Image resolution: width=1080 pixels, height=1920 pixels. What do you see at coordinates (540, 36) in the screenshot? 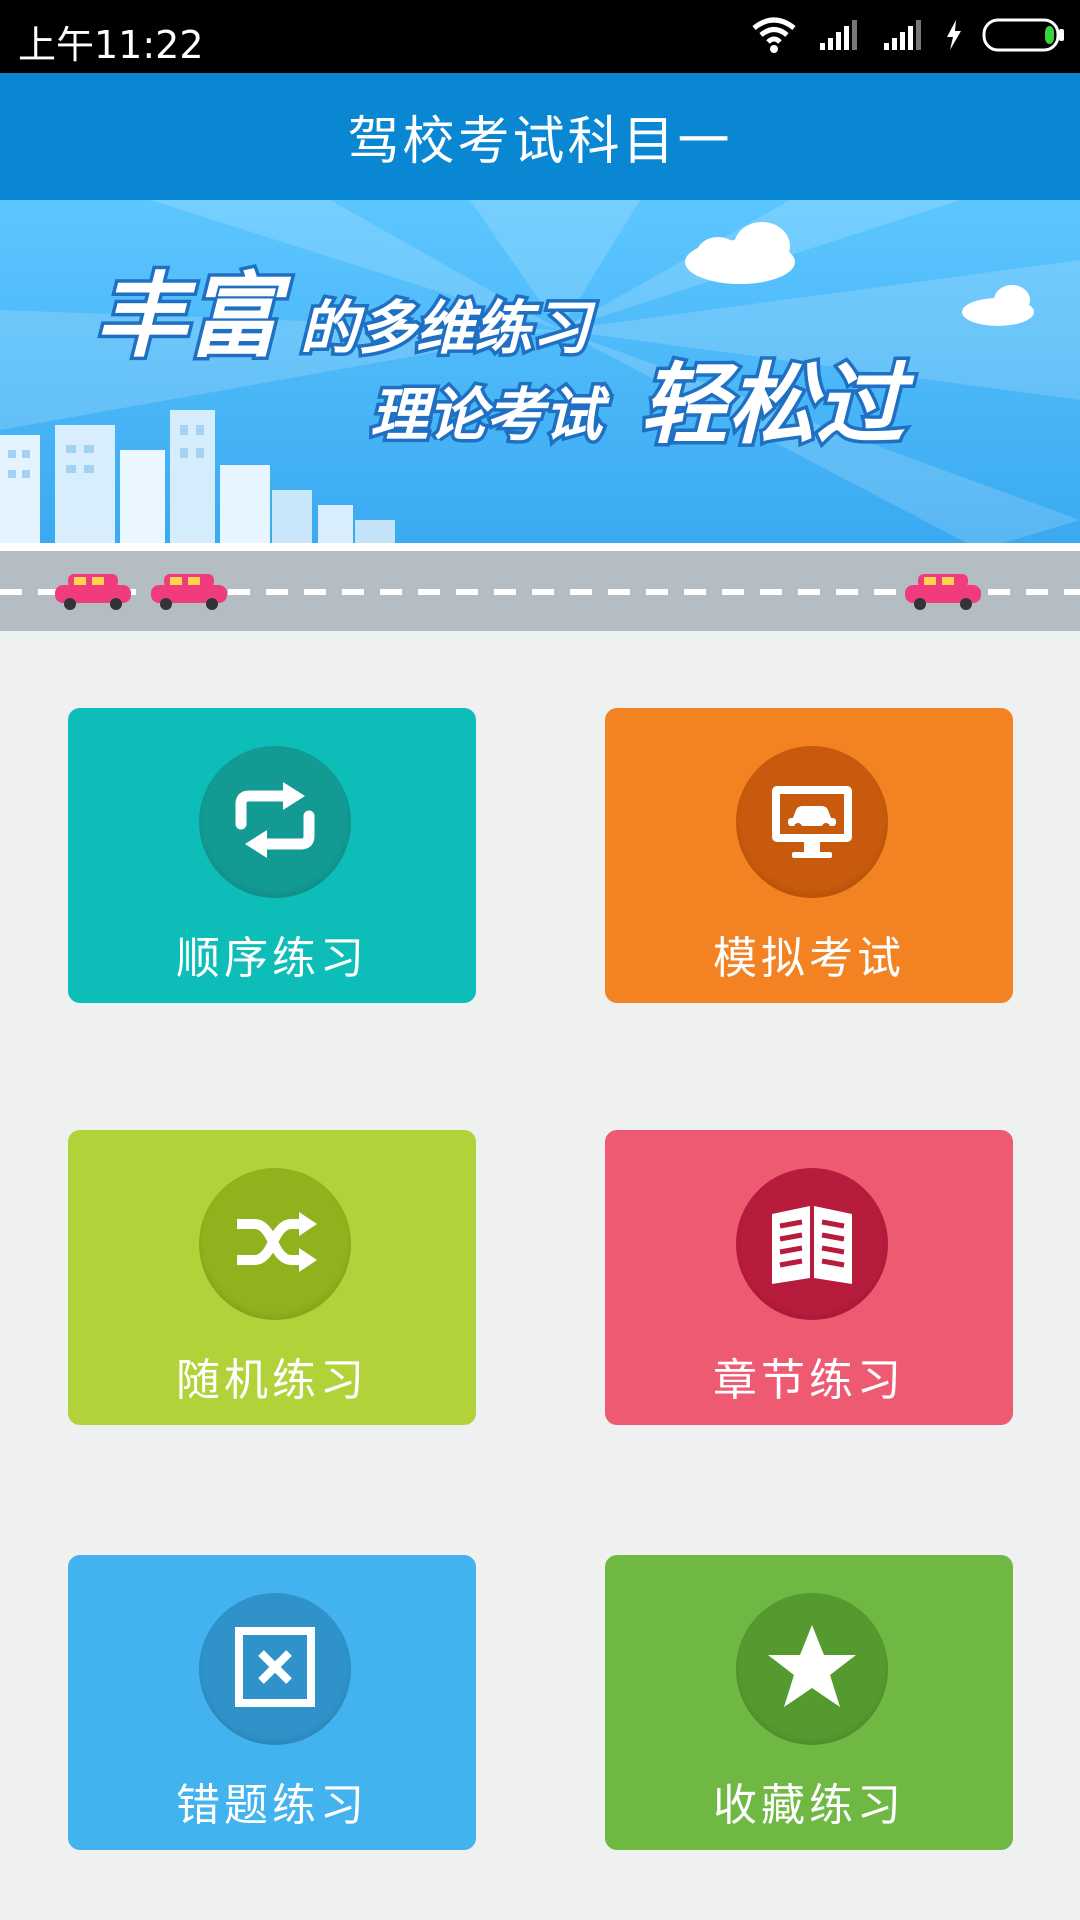
I see `status-bar: 上午11:22` at bounding box center [540, 36].